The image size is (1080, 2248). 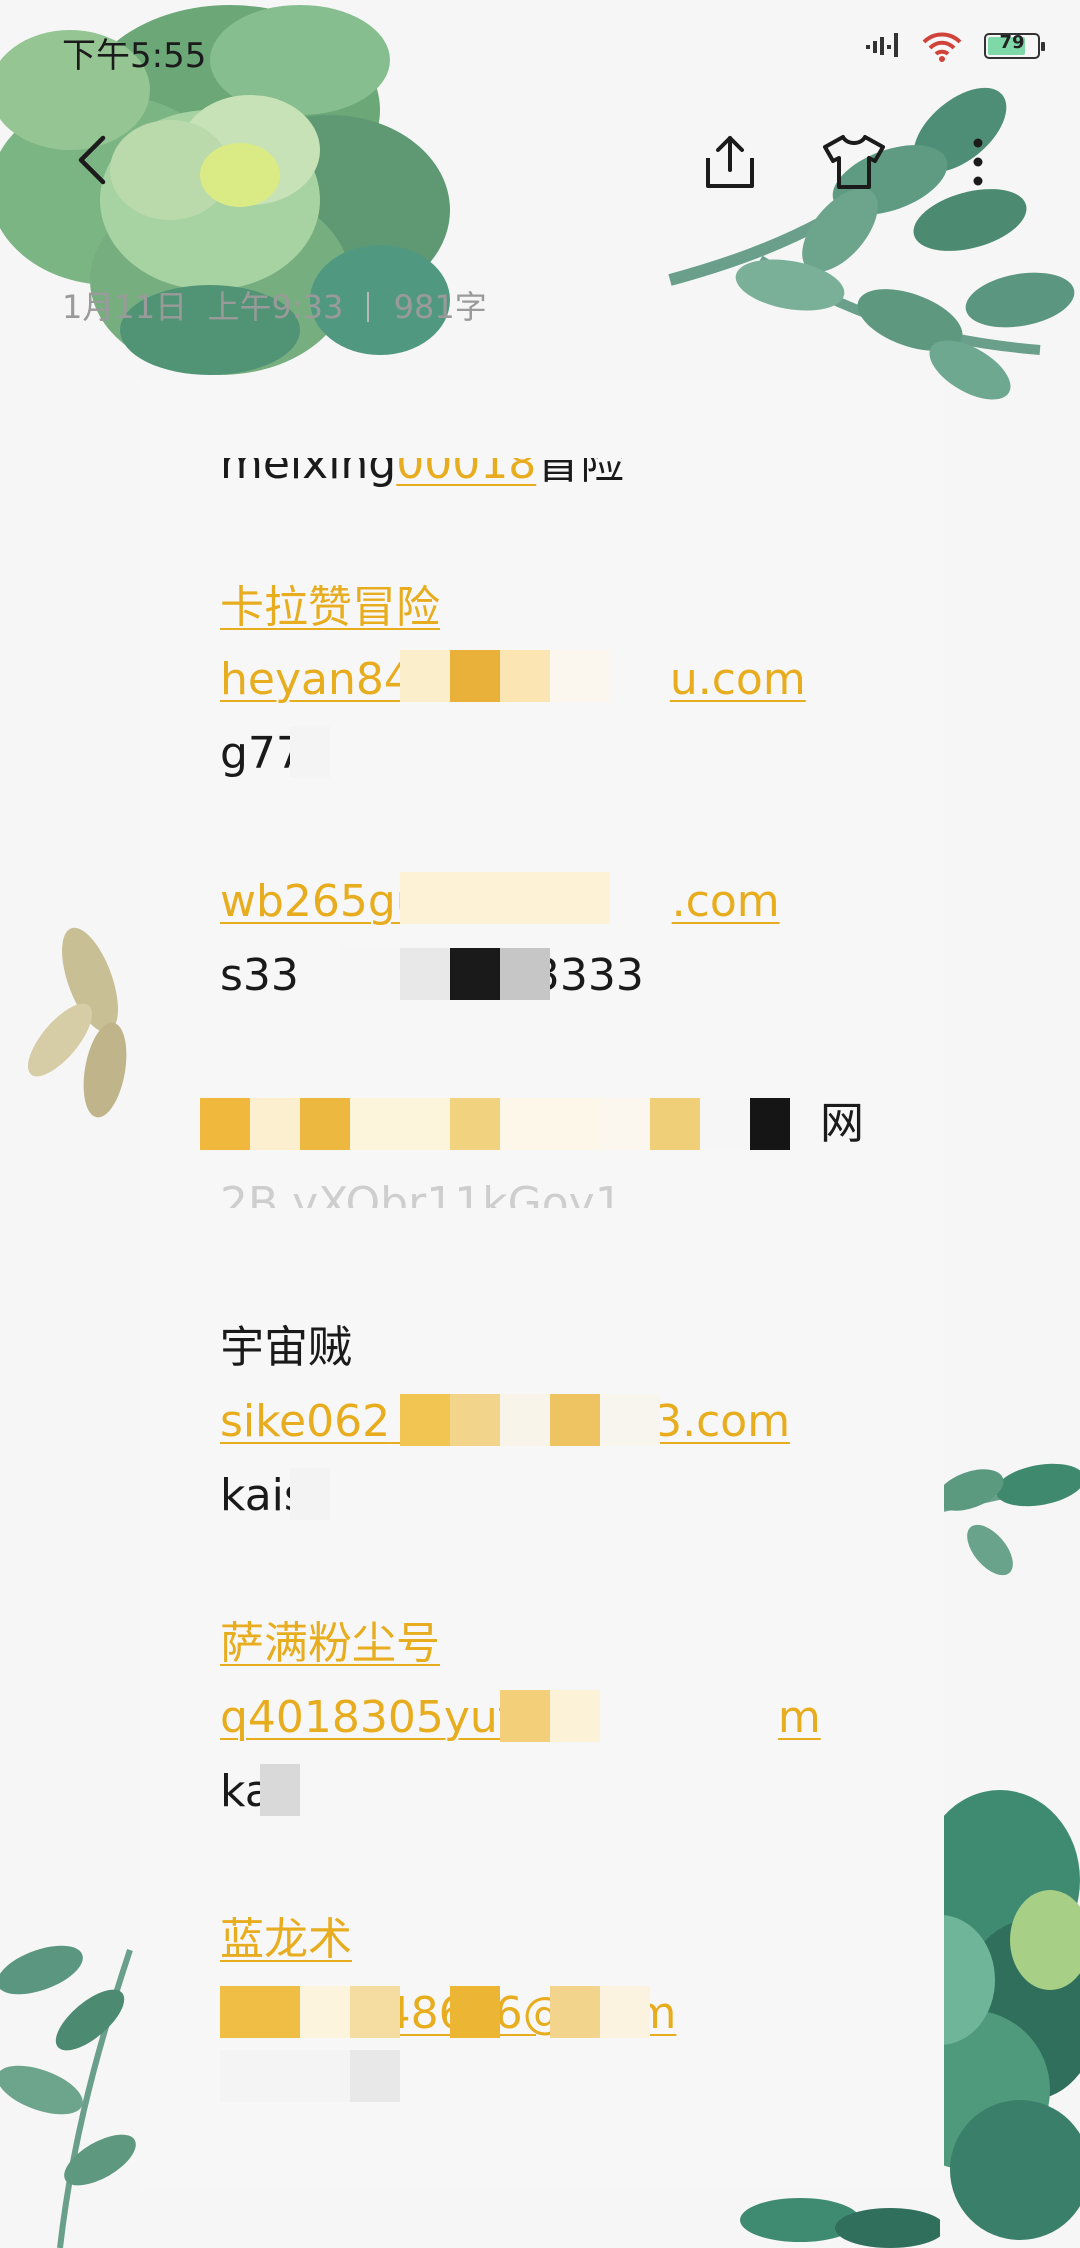 I want to click on email-link-tail: 3.com, so click(x=722, y=1421).